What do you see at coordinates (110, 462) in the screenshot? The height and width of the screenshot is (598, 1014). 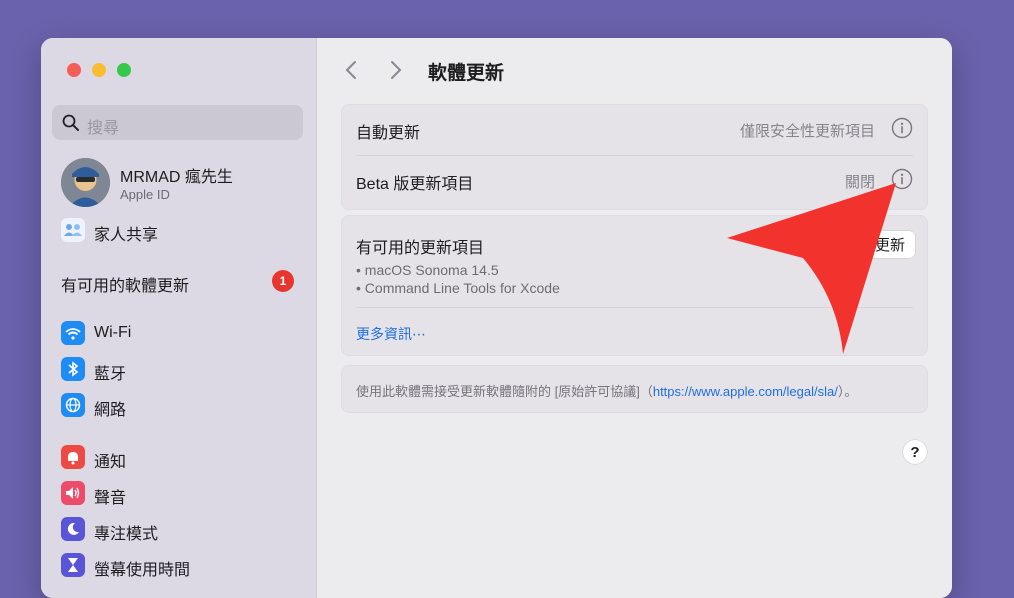 I see `sidebar-item-label: 通知` at bounding box center [110, 462].